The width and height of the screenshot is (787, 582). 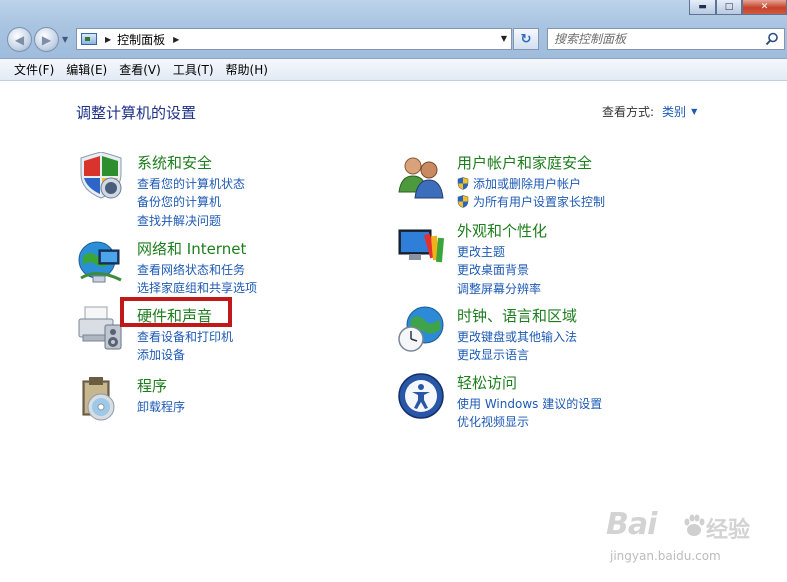 I want to click on link-uninstall-program: 卸载程序, so click(x=161, y=406).